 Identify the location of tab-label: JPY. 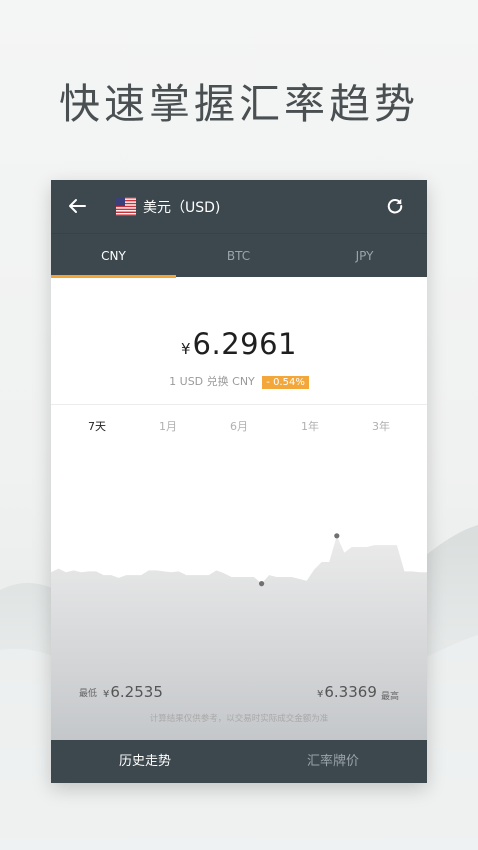
(364, 256).